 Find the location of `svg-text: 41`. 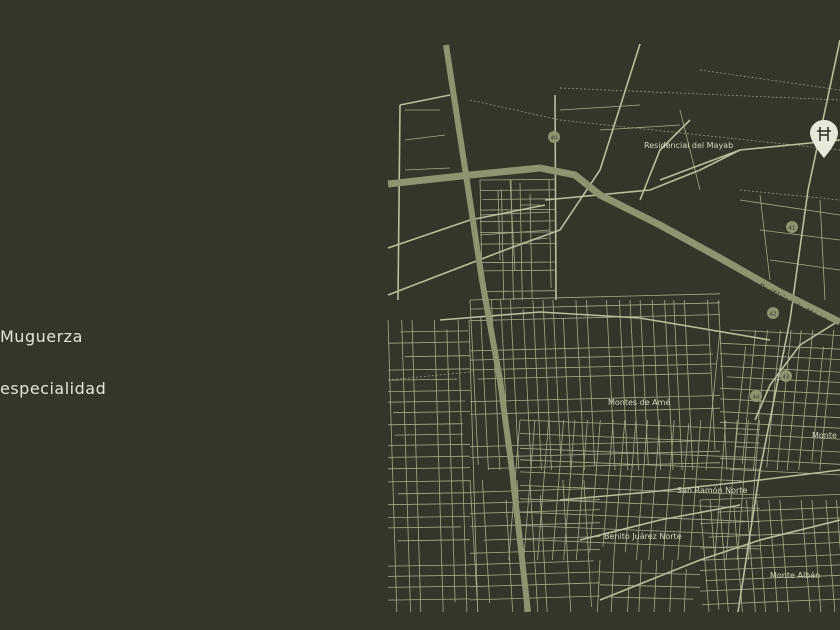

svg-text: 41 is located at coordinates (792, 229).